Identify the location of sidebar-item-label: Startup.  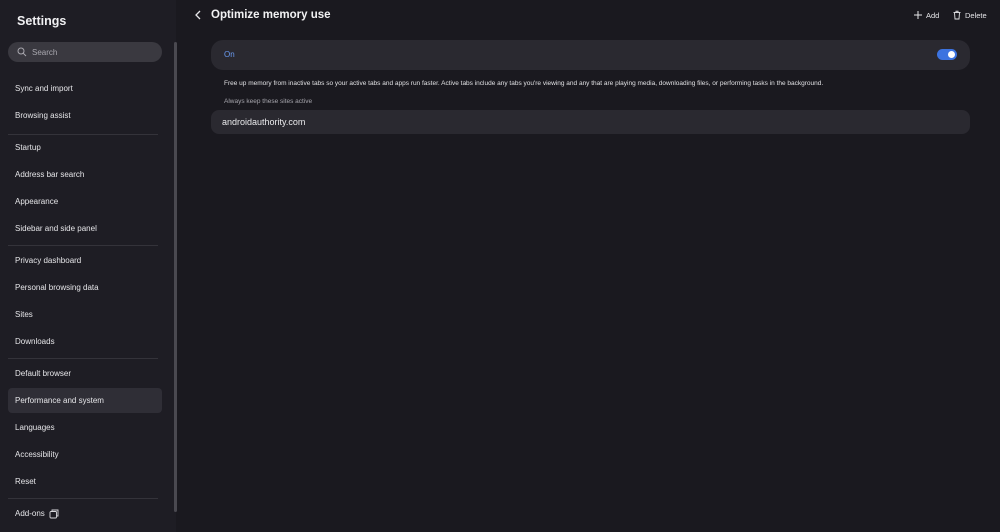
(28, 147).